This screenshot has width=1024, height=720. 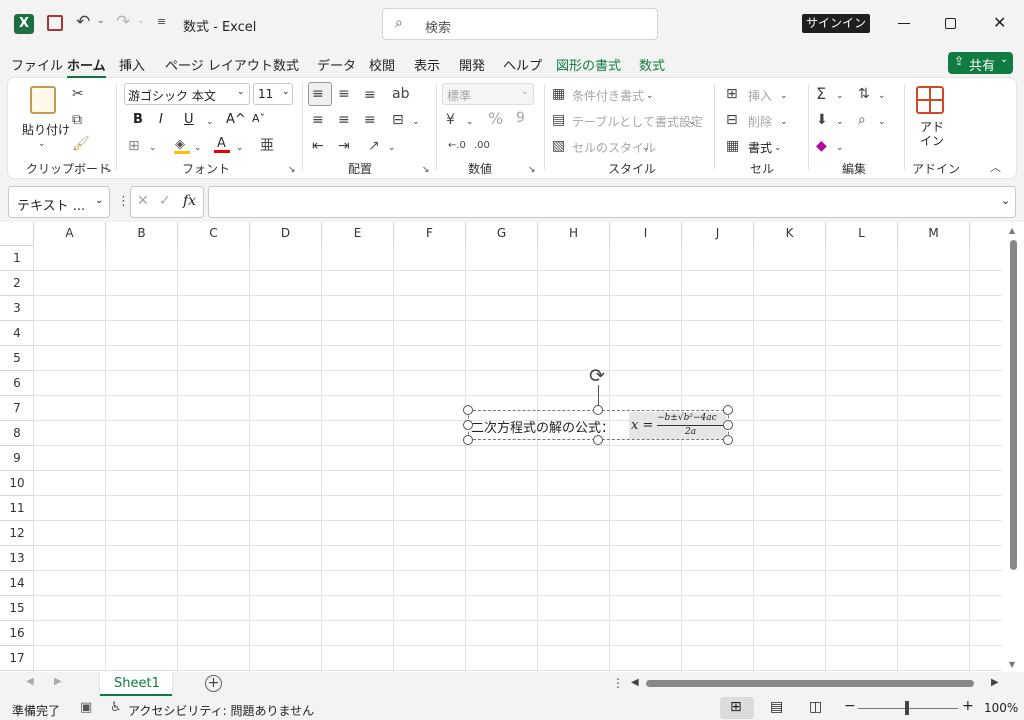 I want to click on resize-handle-s, so click(x=598, y=440).